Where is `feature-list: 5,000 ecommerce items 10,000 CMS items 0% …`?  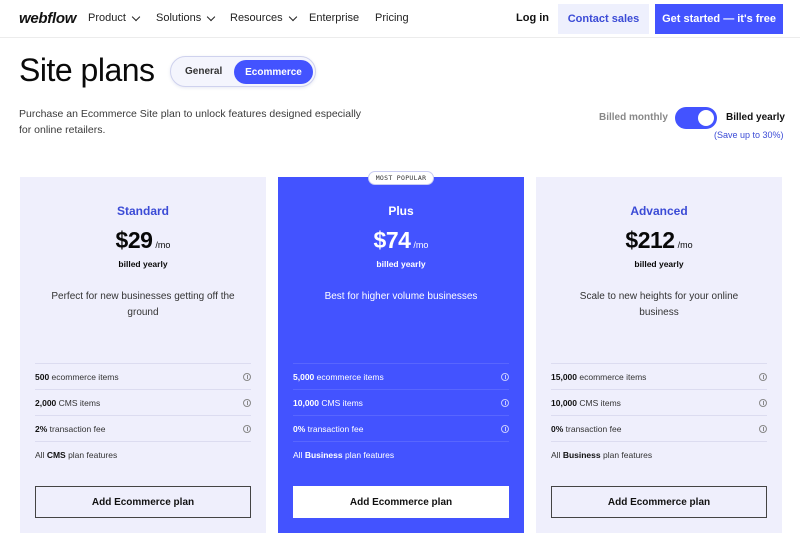 feature-list: 5,000 ecommerce items 10,000 CMS items 0% … is located at coordinates (401, 415).